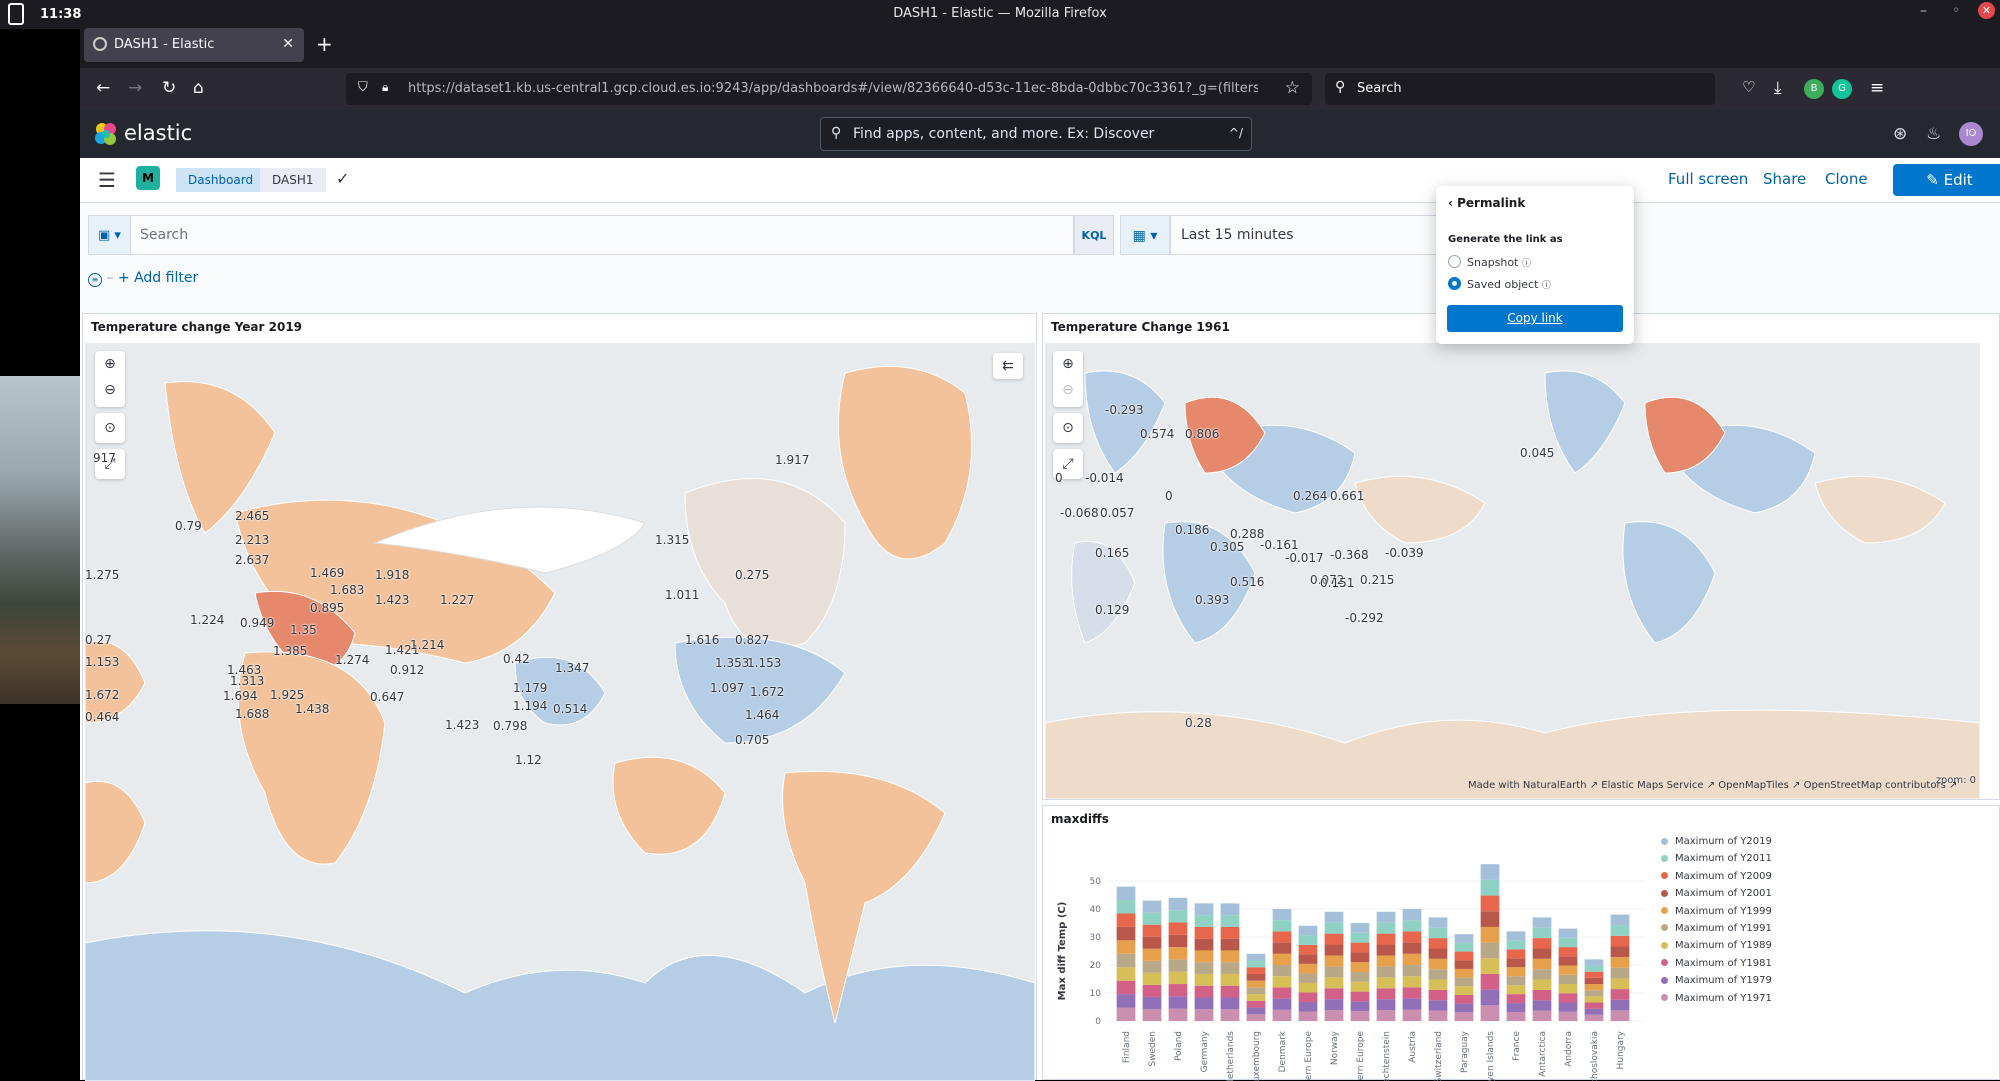 The height and width of the screenshot is (1081, 2000). What do you see at coordinates (363, 87) in the screenshot?
I see `shield-icon: ⛉` at bounding box center [363, 87].